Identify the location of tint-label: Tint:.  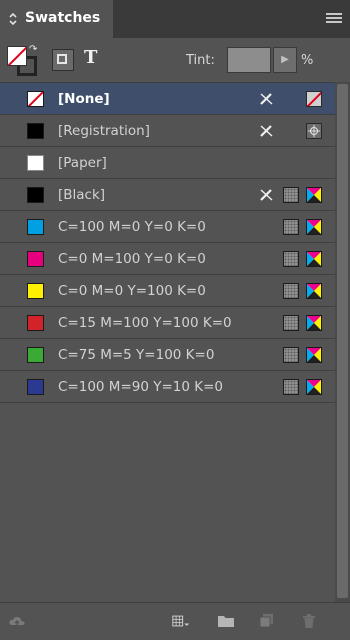
(200, 60).